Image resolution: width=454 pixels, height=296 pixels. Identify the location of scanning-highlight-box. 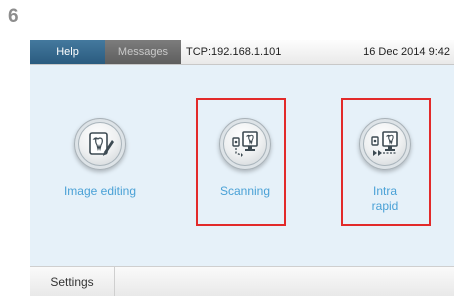
(241, 162).